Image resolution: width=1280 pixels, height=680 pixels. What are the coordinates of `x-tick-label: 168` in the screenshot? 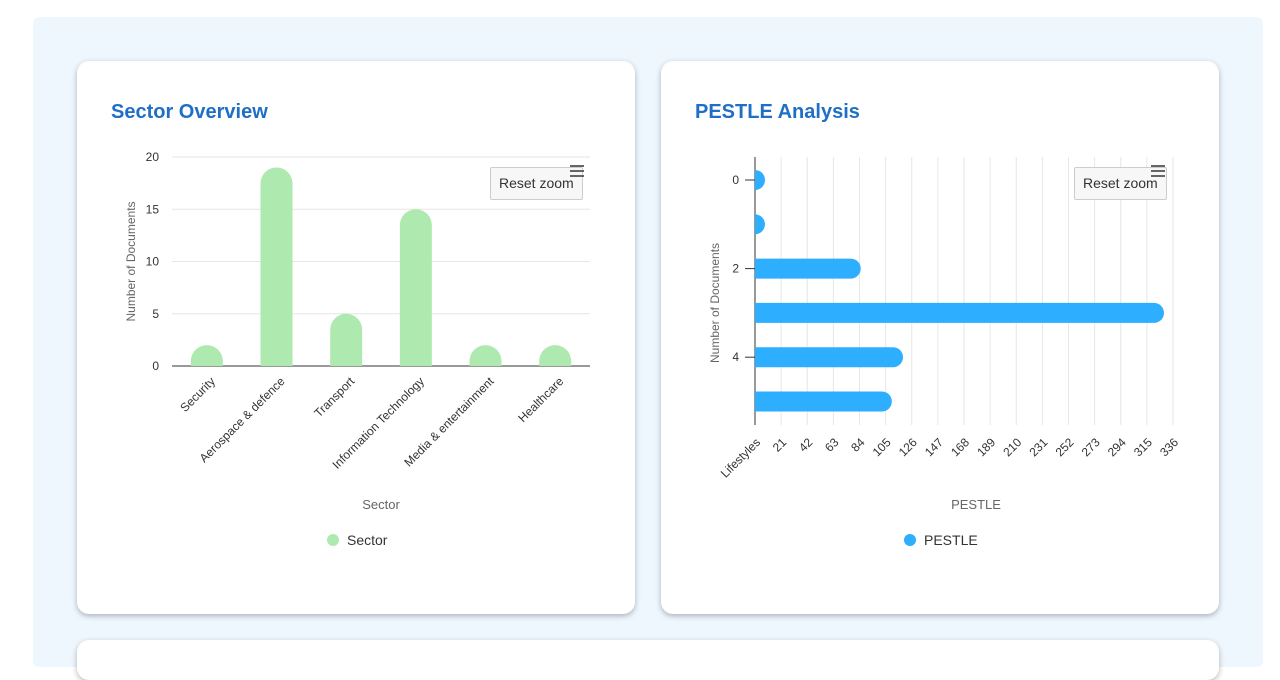 It's located at (960, 447).